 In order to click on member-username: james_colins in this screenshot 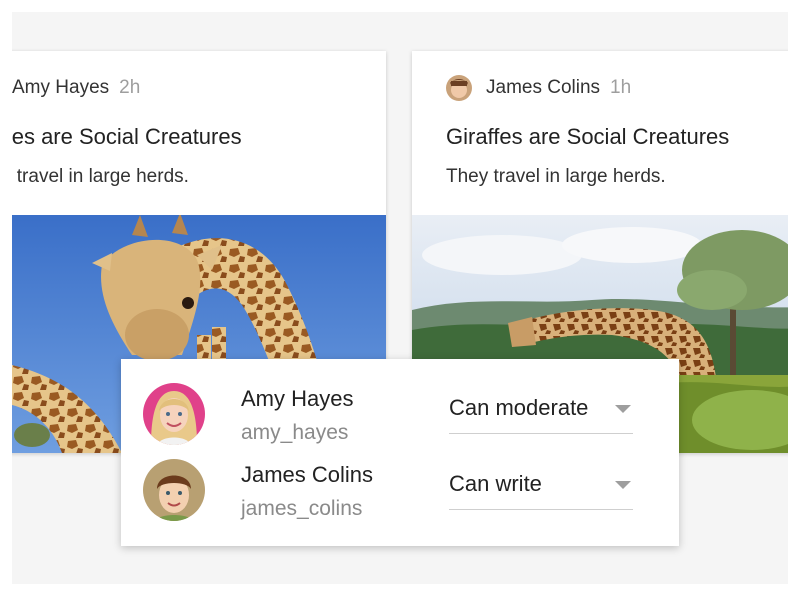, I will do `click(302, 508)`.